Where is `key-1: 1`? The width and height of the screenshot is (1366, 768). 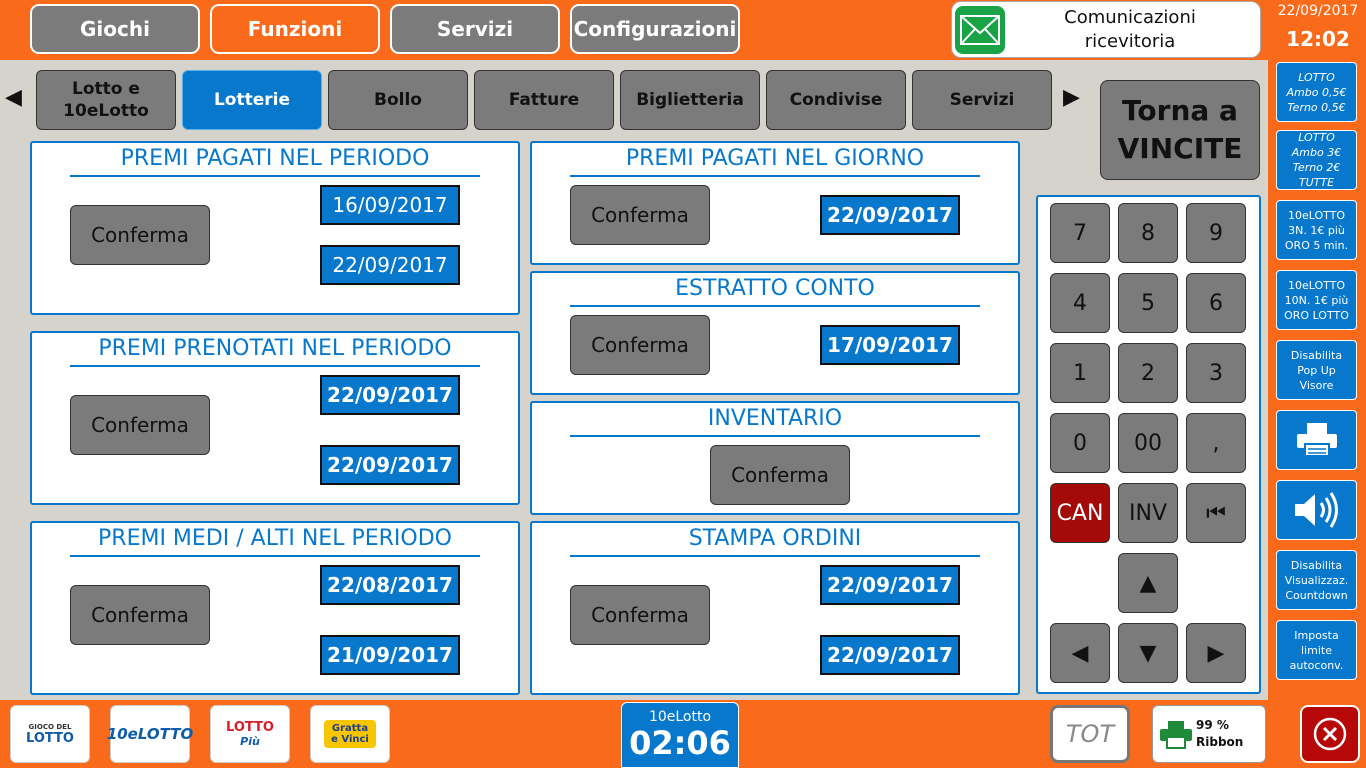 key-1: 1 is located at coordinates (1080, 373).